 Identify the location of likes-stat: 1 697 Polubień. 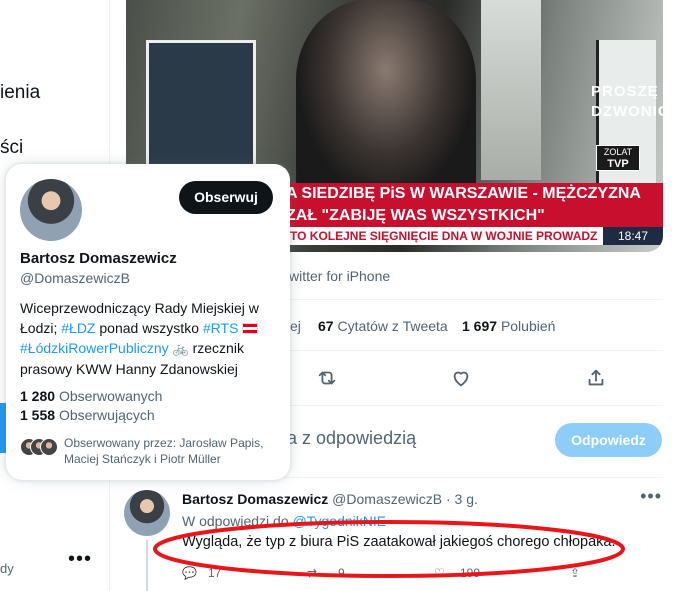
(508, 326).